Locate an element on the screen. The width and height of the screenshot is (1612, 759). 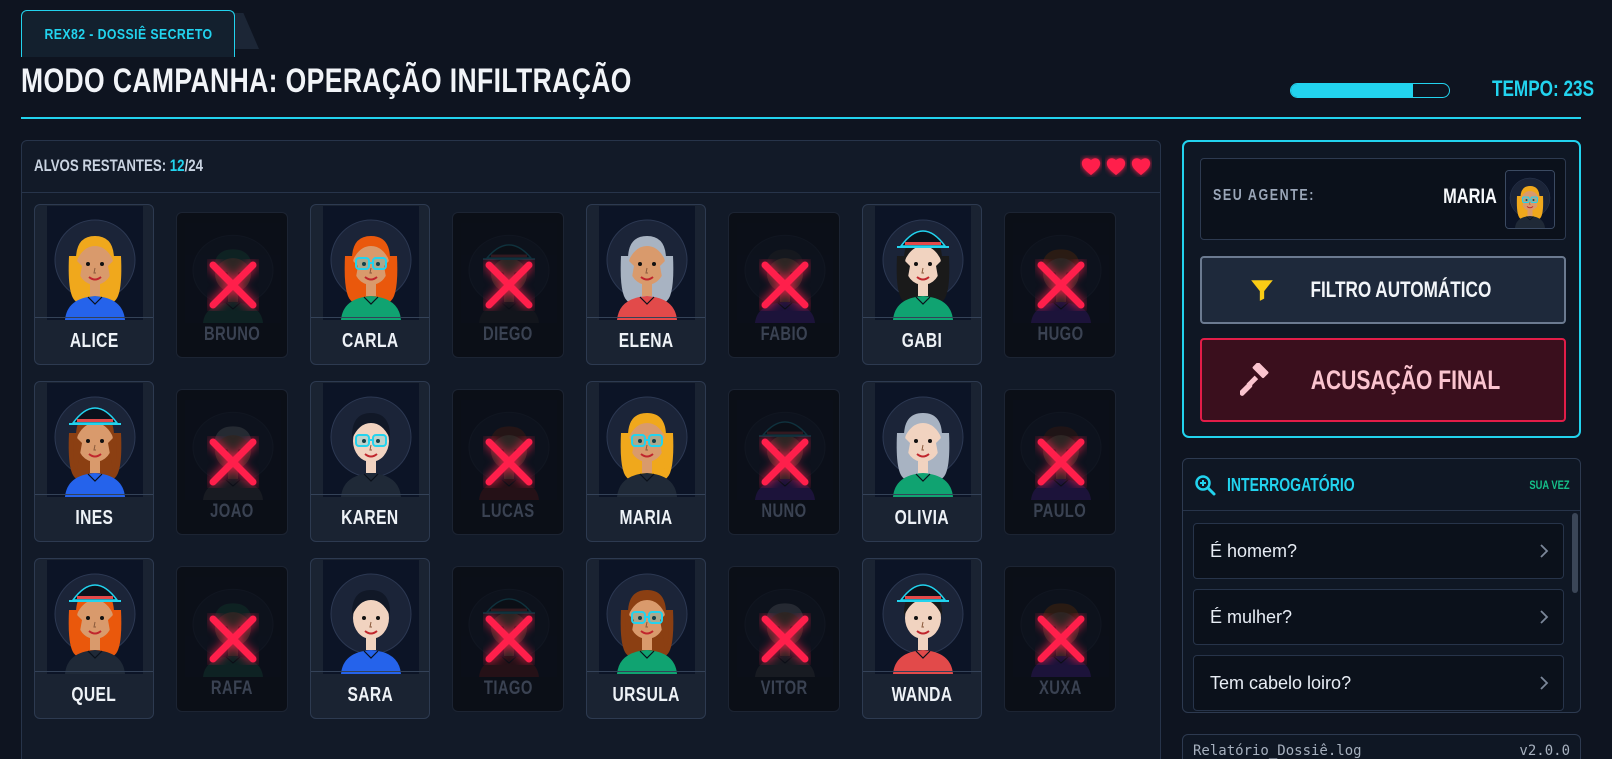
character-card: QUEL is located at coordinates (94, 638).